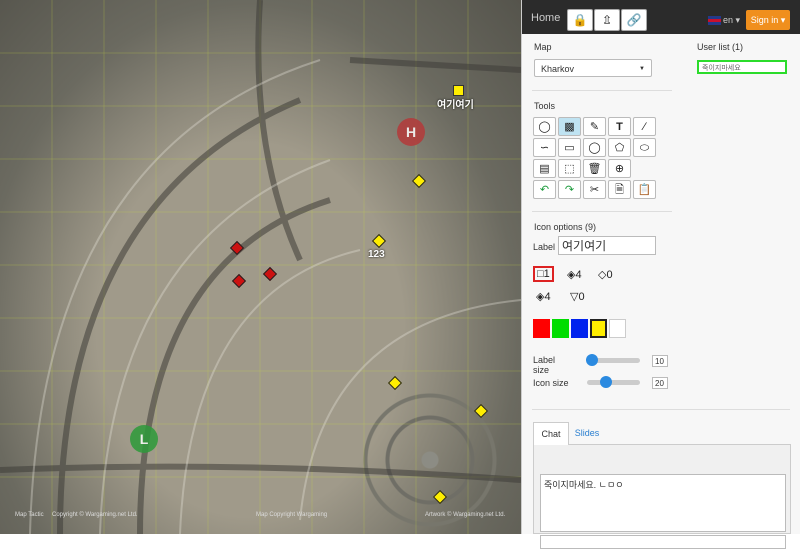 The height and width of the screenshot is (549, 800). Describe the element at coordinates (592, 360) in the screenshot. I see `label-size-knob` at that location.